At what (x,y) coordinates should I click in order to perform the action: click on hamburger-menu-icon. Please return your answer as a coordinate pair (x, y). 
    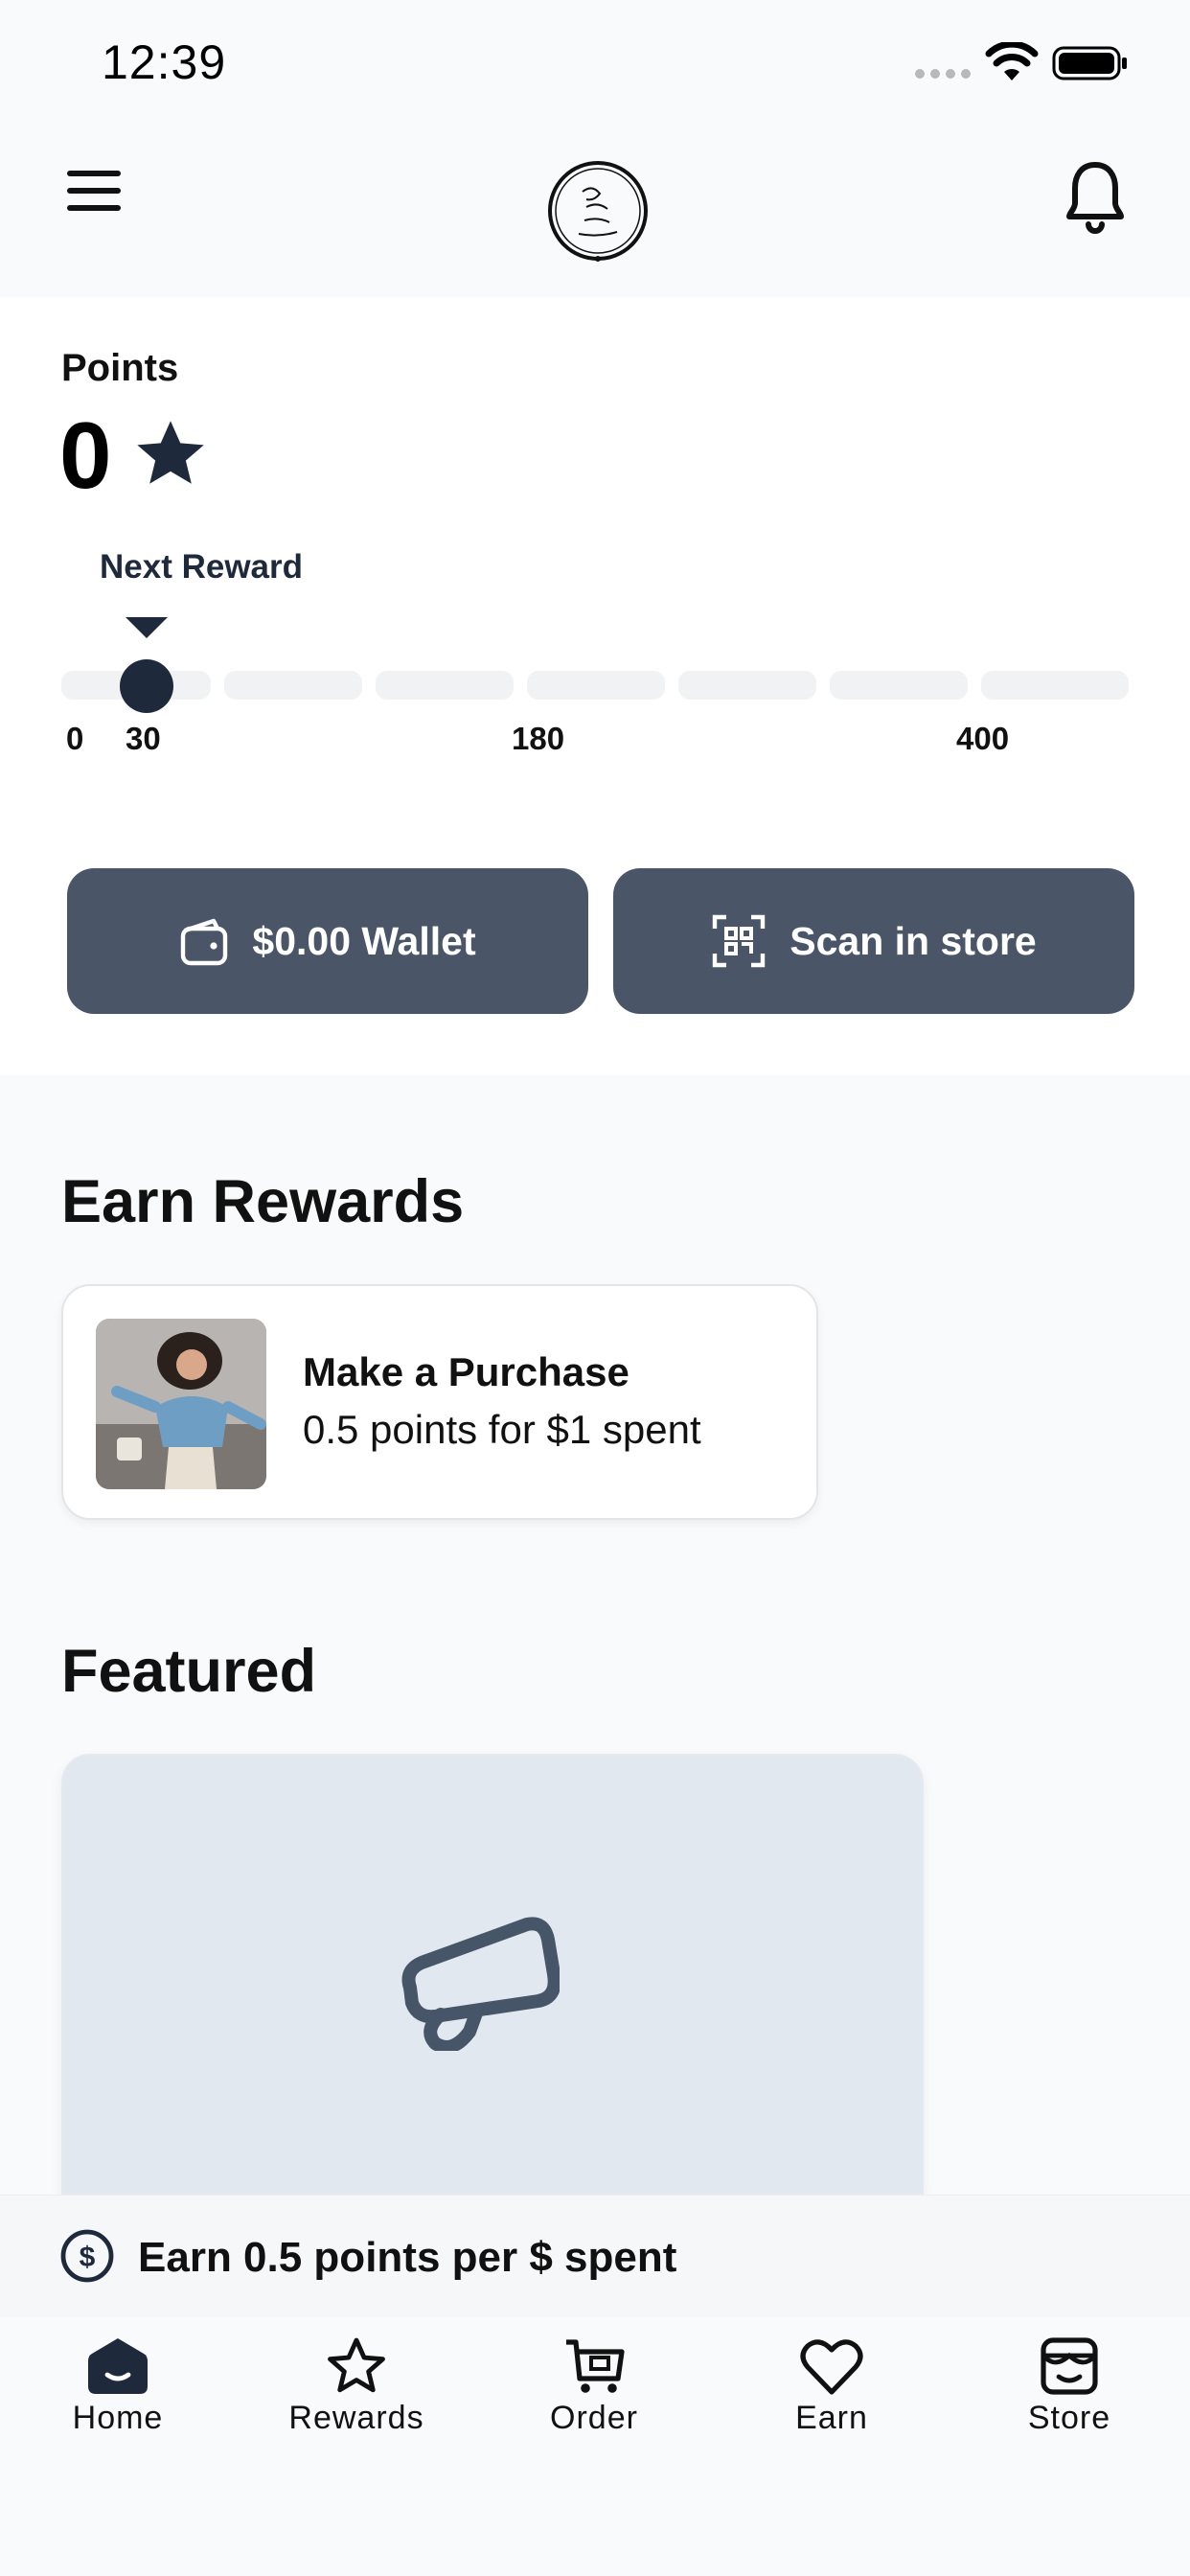
    Looking at the image, I should click on (97, 199).